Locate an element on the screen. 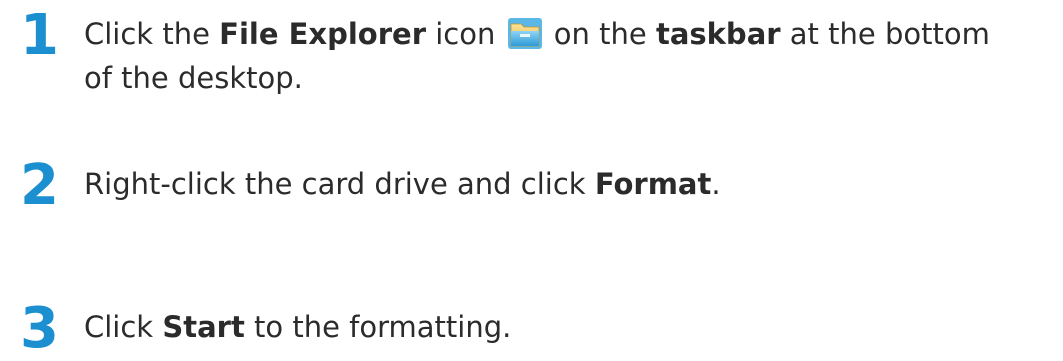  instruction-text: on the is located at coordinates (600, 34).